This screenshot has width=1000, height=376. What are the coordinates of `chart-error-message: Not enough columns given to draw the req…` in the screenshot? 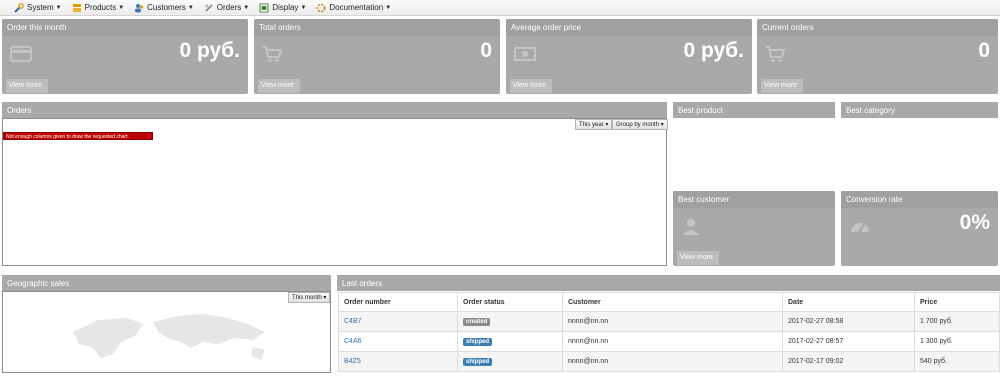 It's located at (78, 136).